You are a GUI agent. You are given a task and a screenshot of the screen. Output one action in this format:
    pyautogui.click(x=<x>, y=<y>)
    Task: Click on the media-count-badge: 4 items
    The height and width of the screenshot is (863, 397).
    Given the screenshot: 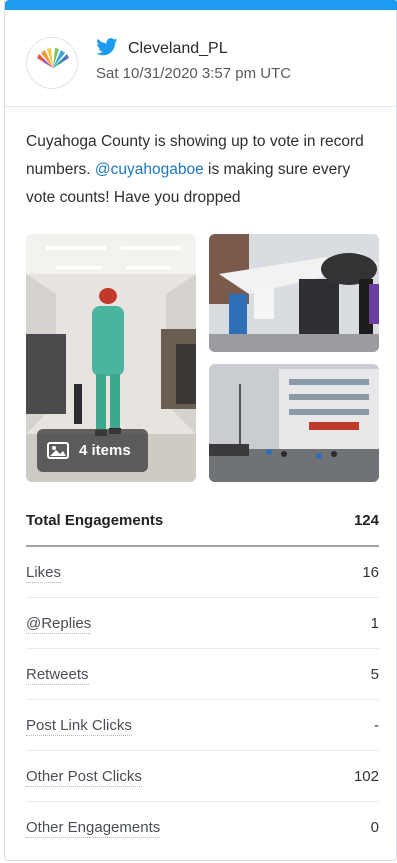 What is the action you would take?
    pyautogui.click(x=92, y=450)
    